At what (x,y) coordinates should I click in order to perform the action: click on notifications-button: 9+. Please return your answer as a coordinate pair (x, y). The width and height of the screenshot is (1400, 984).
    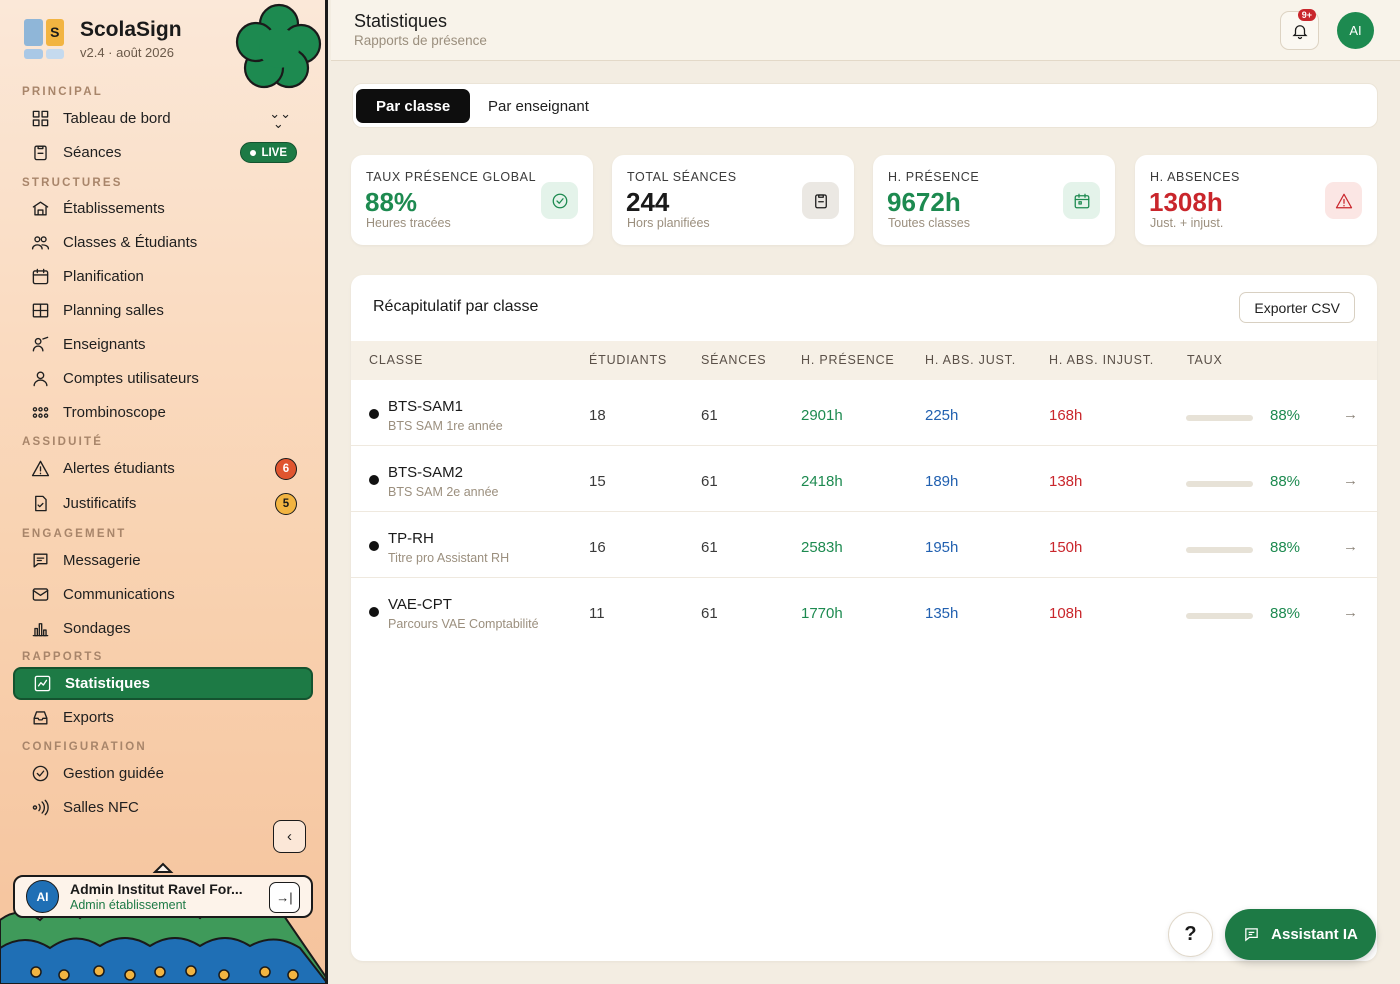
    Looking at the image, I should click on (1299, 29).